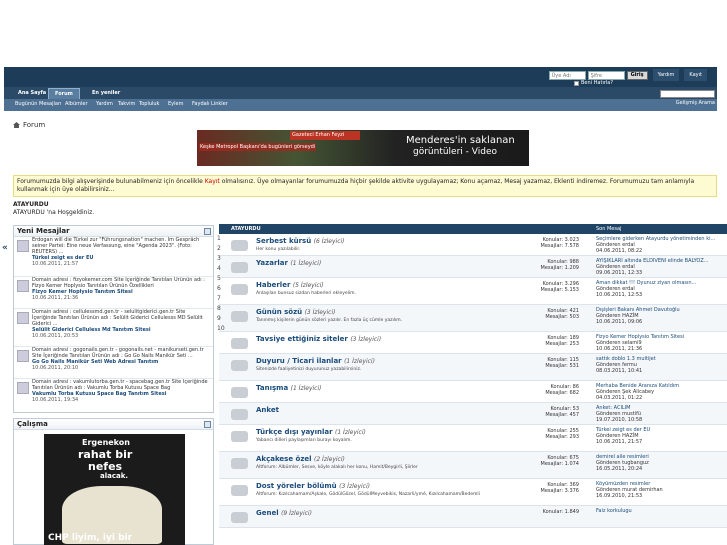 Image resolution: width=727 pixels, height=545 pixels. I want to click on remember-label: Beni Hatırla?, so click(597, 83).